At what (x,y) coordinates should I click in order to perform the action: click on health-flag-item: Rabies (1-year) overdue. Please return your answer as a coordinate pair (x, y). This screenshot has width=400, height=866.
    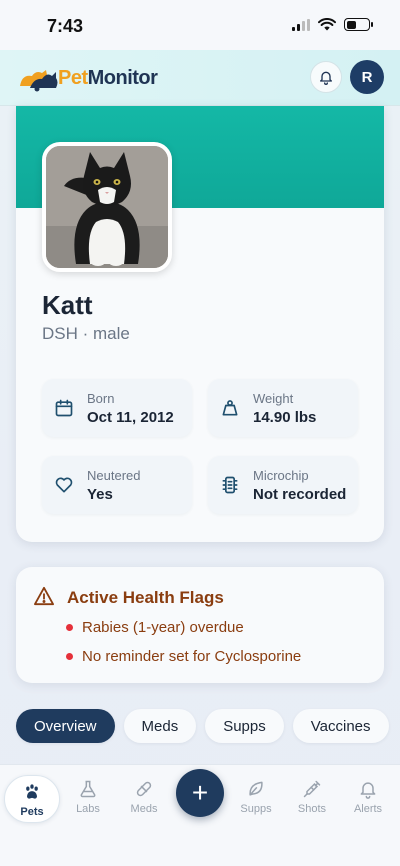
    Looking at the image, I should click on (155, 627).